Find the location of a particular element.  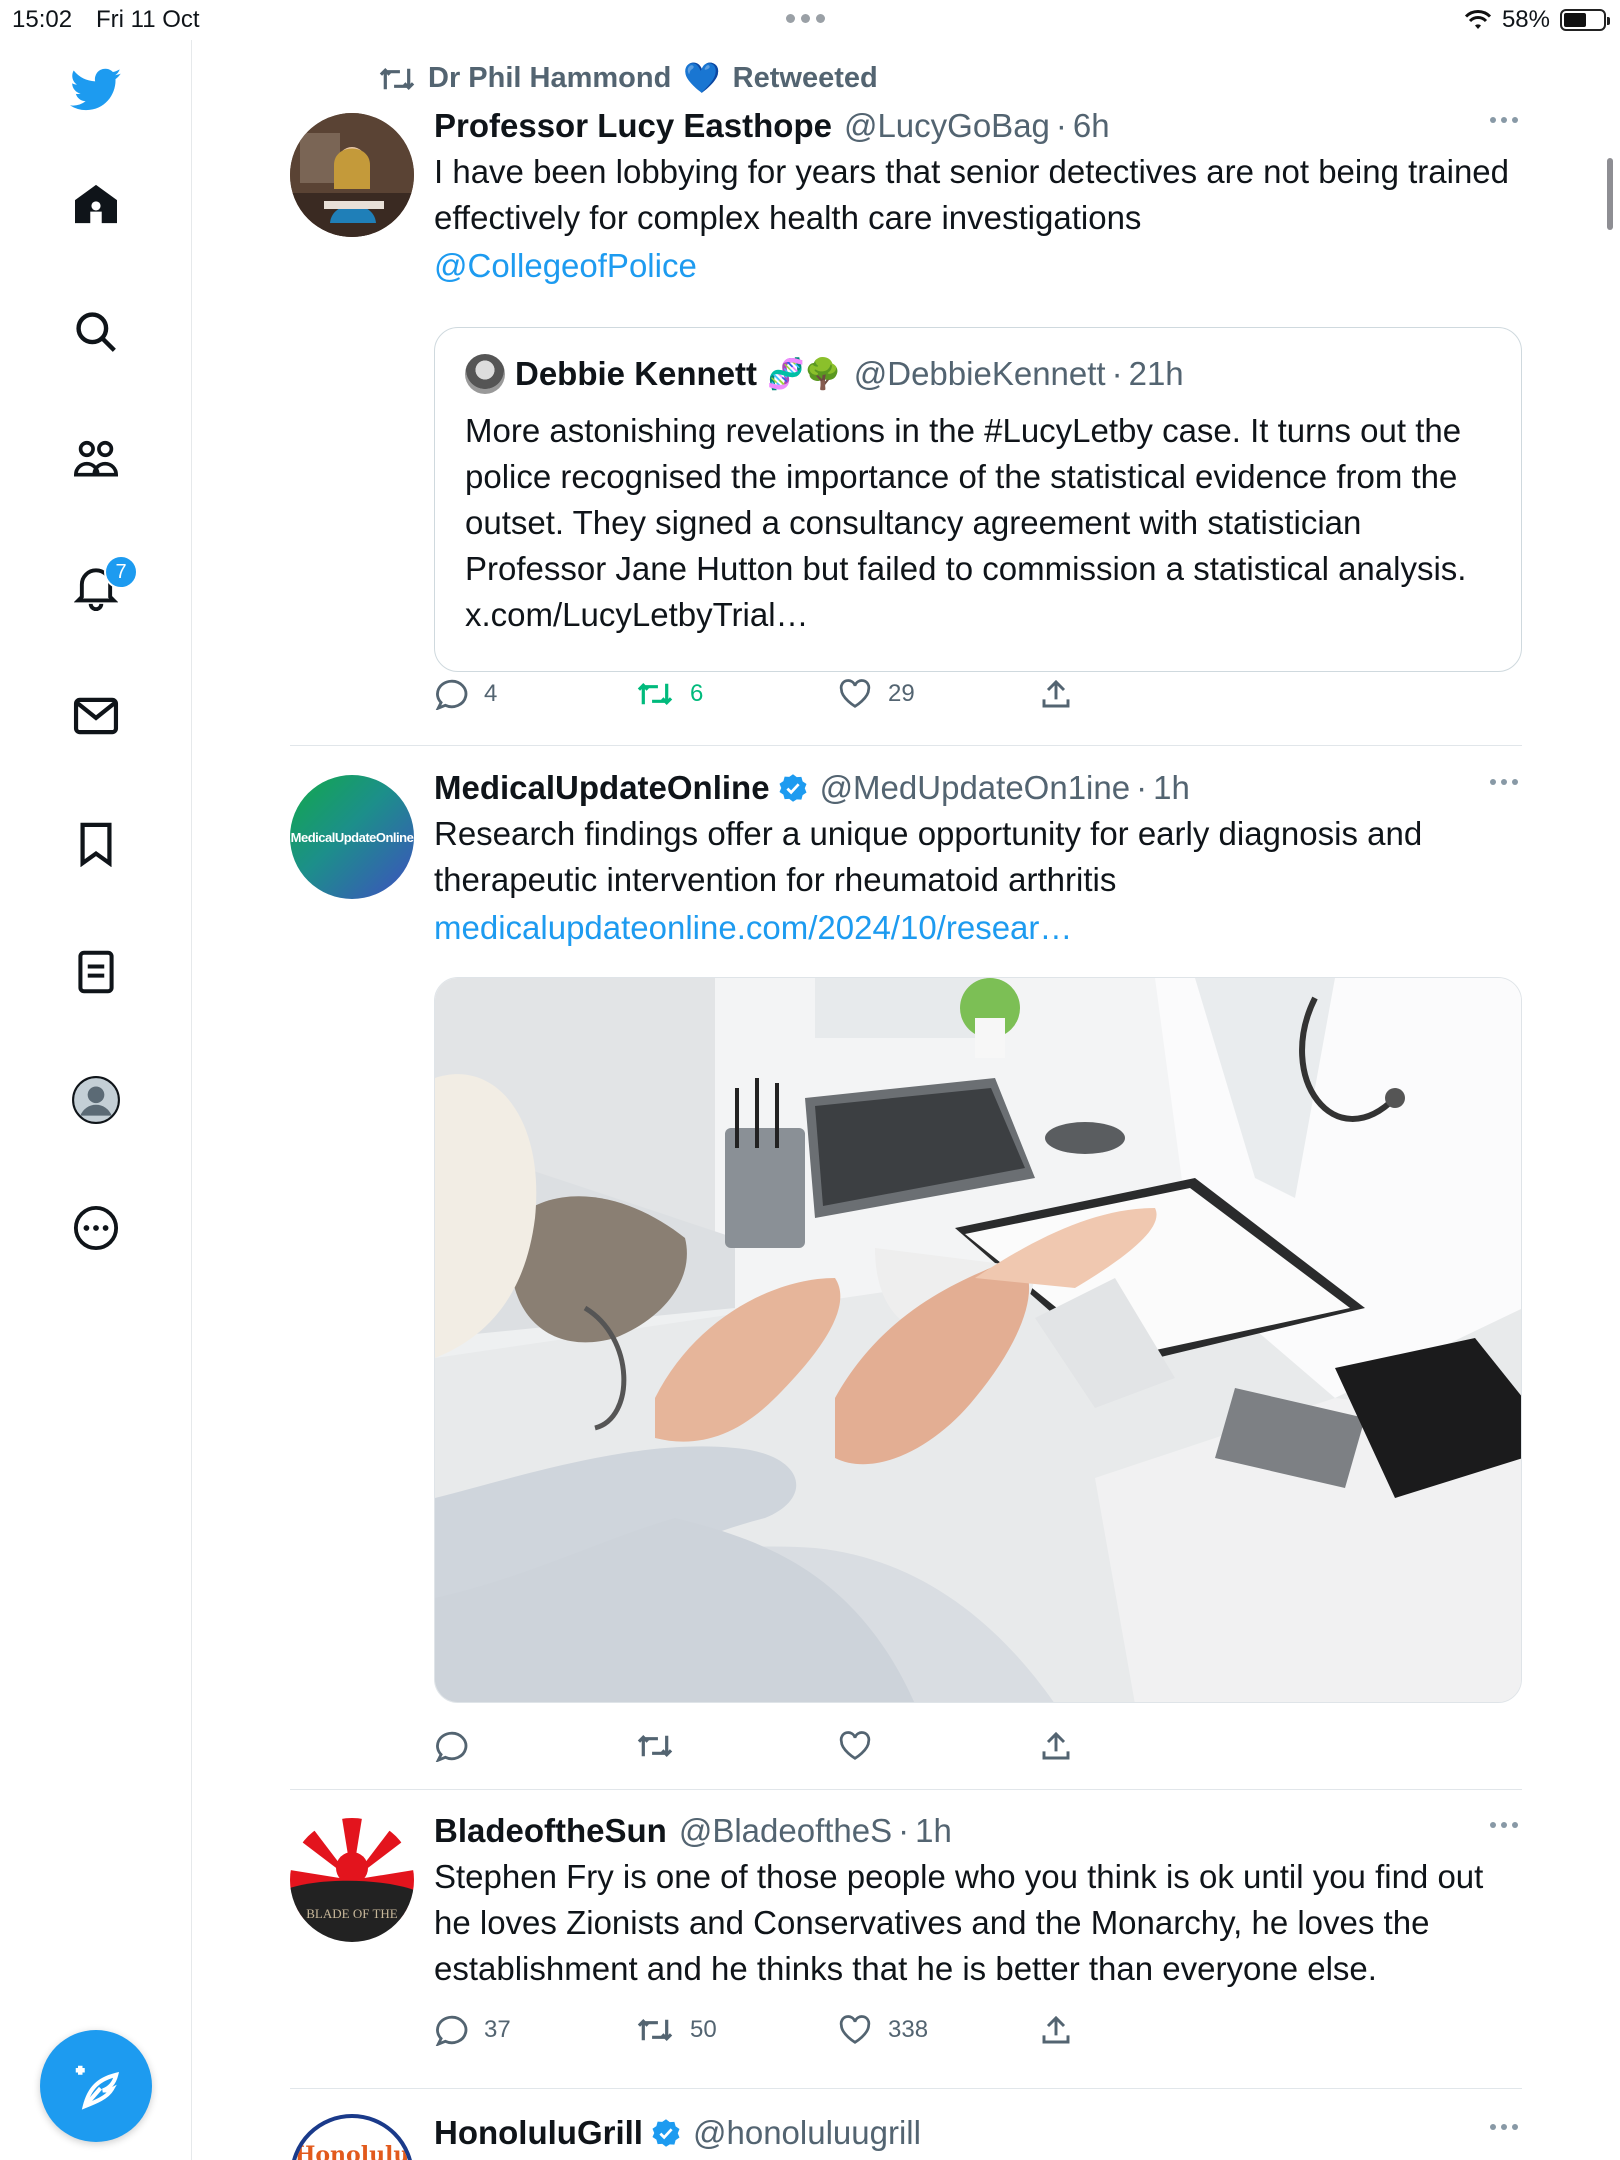

list-icon is located at coordinates (96, 972).